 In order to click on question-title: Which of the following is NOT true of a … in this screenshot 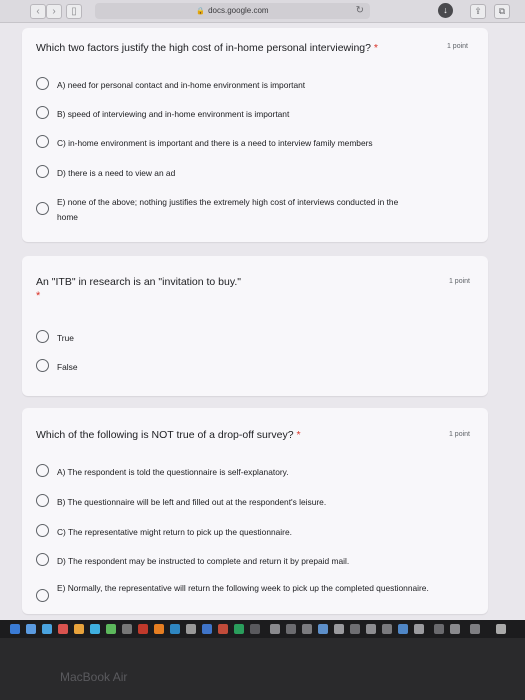, I will do `click(168, 435)`.